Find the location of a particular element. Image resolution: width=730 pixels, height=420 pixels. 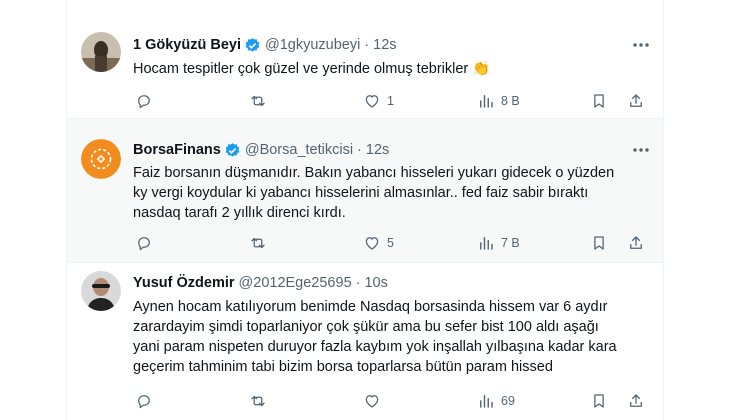

author-handle: @2012Ege25695 is located at coordinates (295, 283).